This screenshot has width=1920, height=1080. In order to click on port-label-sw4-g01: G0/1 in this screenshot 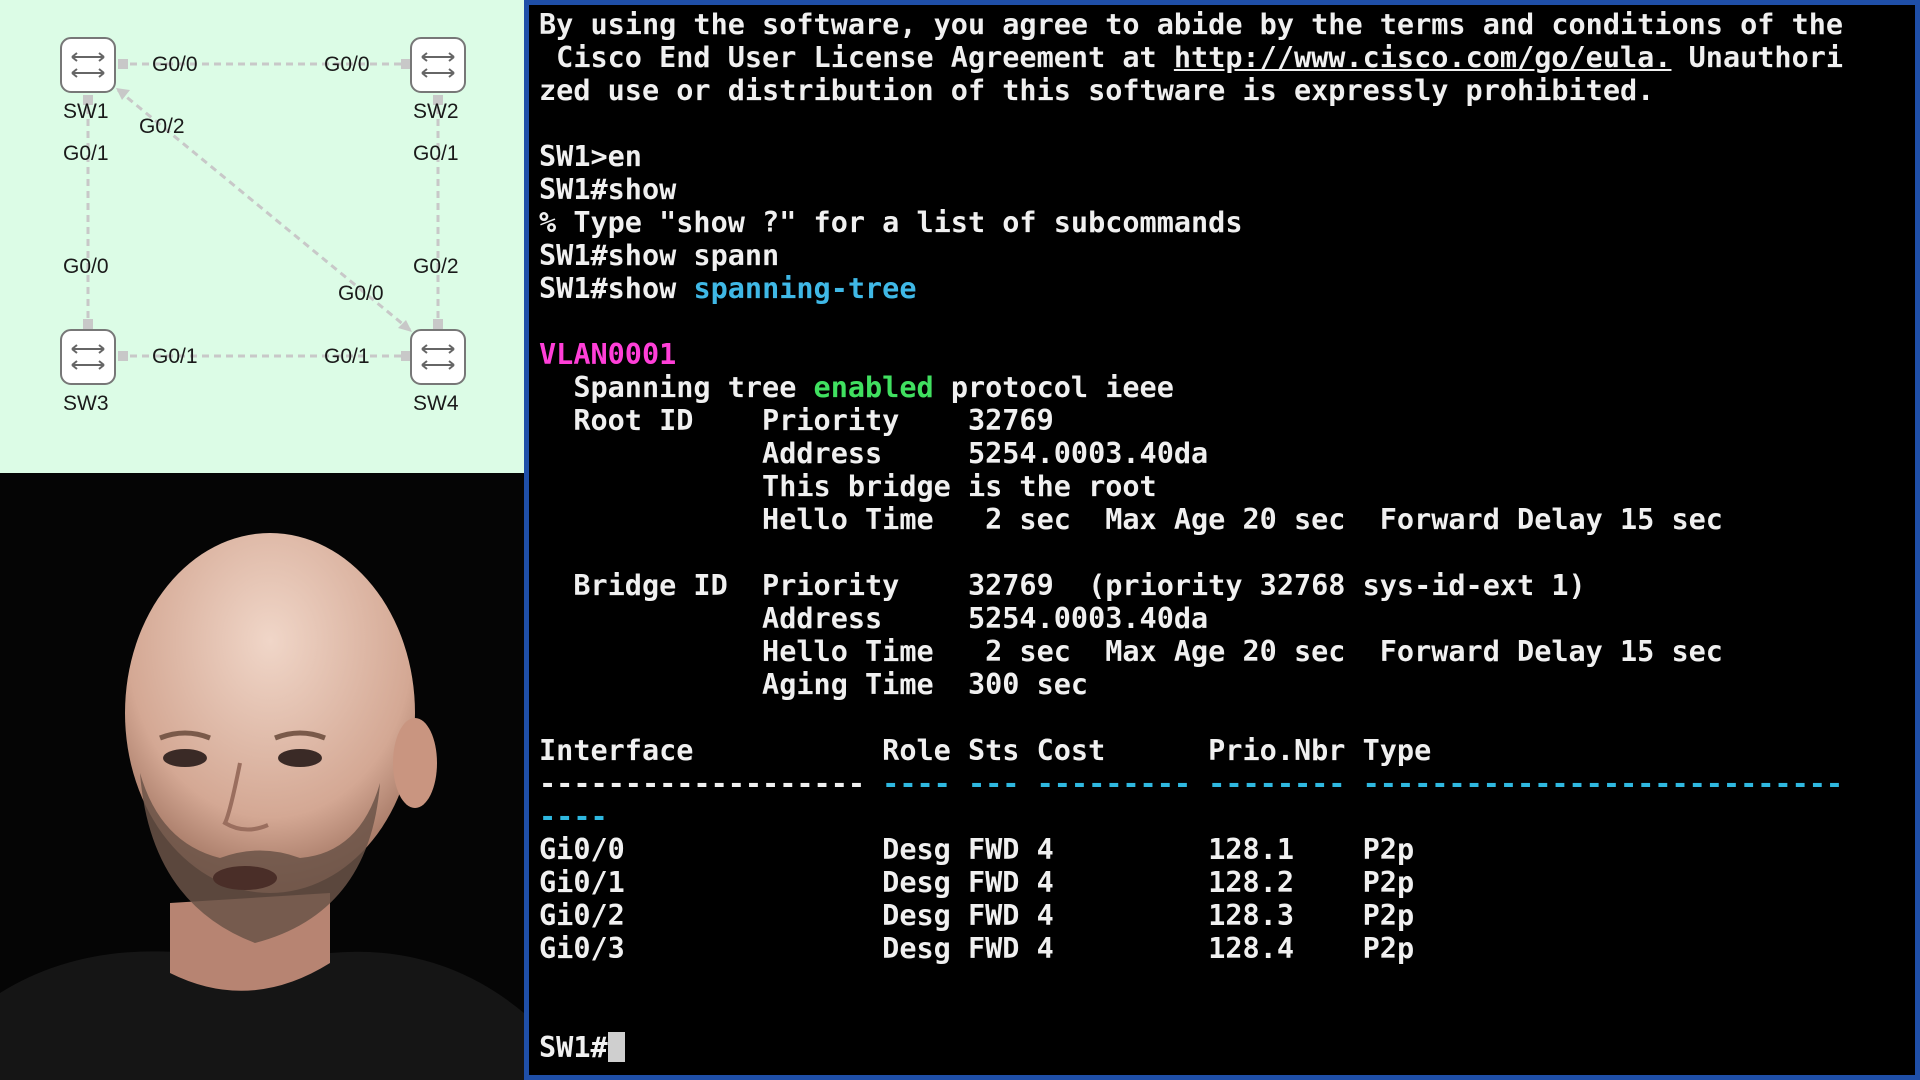, I will do `click(347, 356)`.